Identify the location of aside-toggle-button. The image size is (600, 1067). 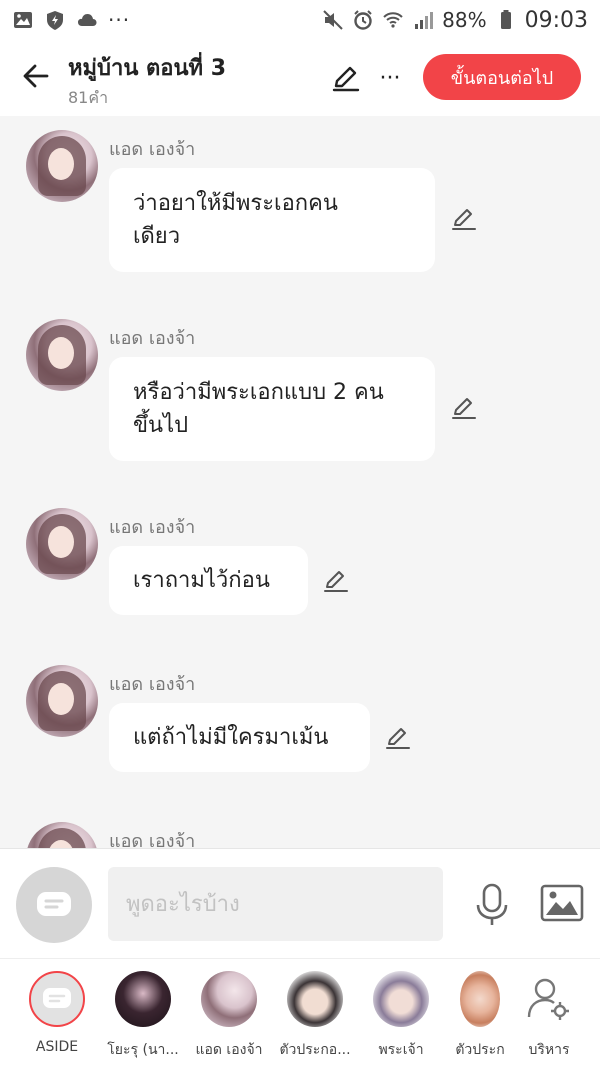
(54, 905).